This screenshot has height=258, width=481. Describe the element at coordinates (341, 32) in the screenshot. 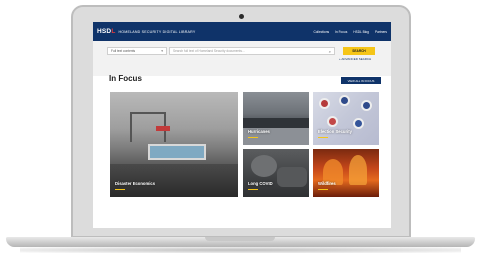

I see `nav-item-in-focus: In Focus` at that location.